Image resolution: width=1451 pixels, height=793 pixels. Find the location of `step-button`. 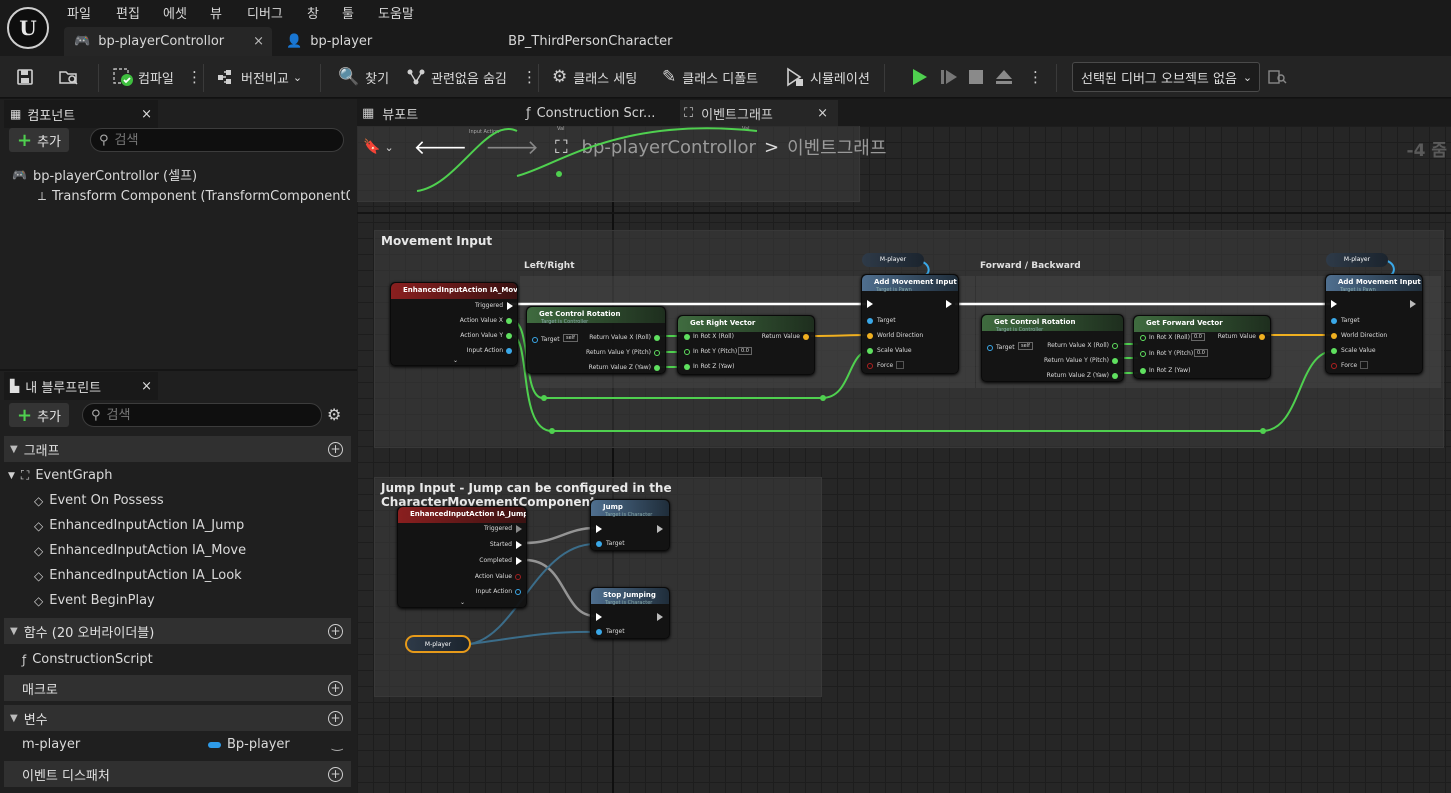

step-button is located at coordinates (949, 77).